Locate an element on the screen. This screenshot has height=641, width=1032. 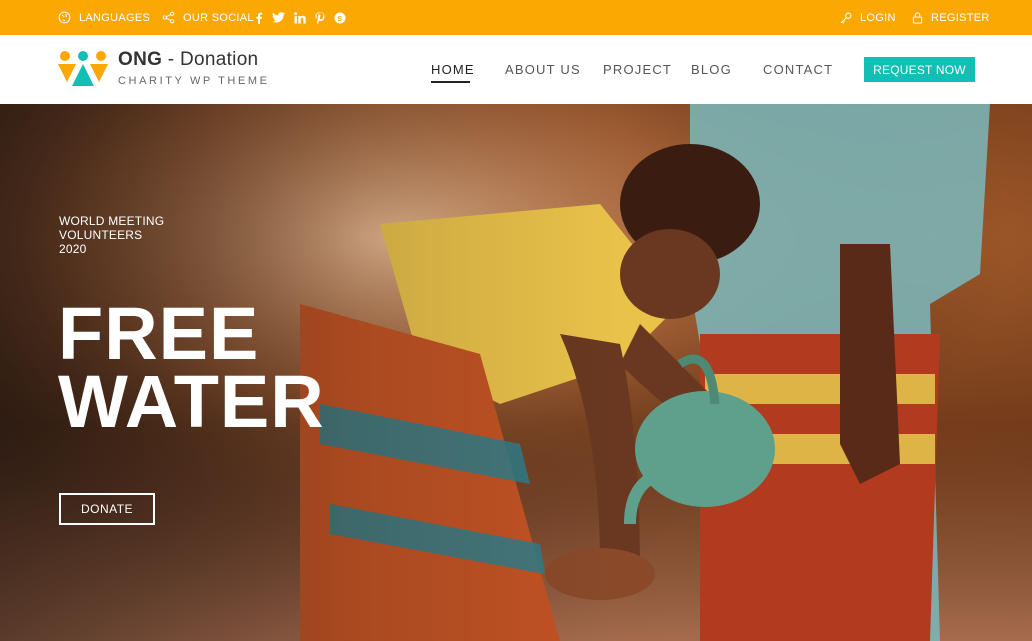
headline-line-2: WATER is located at coordinates (191, 401).